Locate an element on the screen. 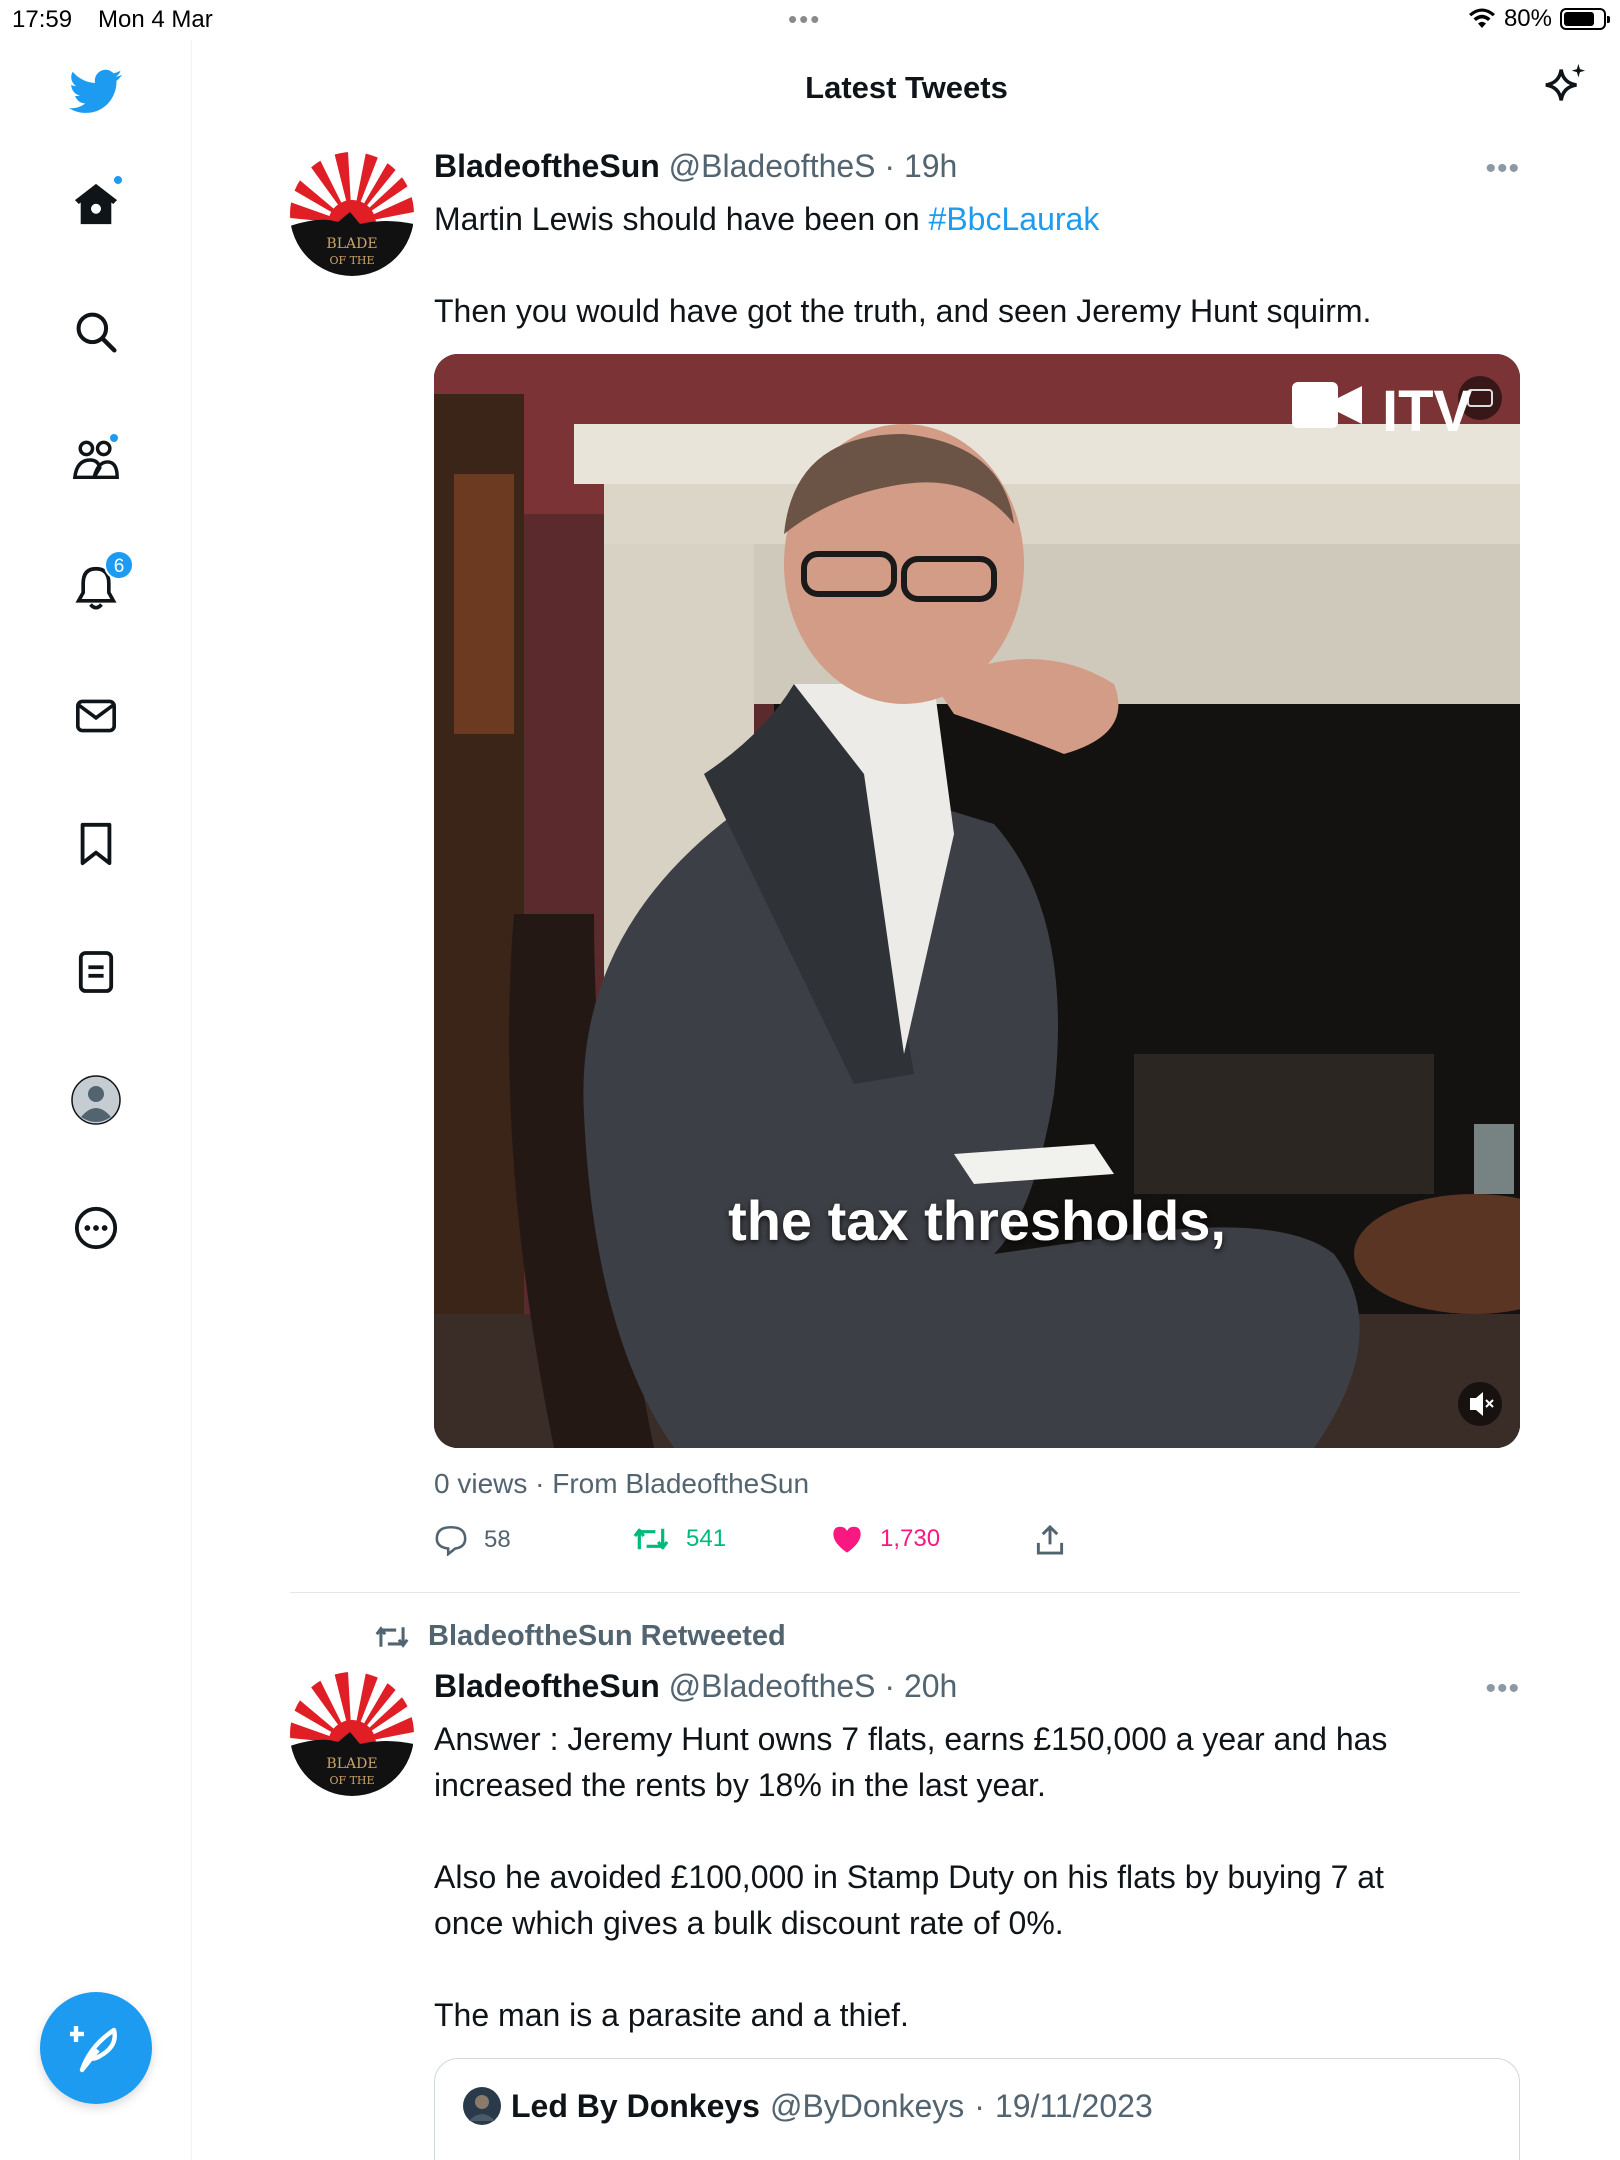 This screenshot has height=2160, width=1620. share-button is located at coordinates (1050, 1540).